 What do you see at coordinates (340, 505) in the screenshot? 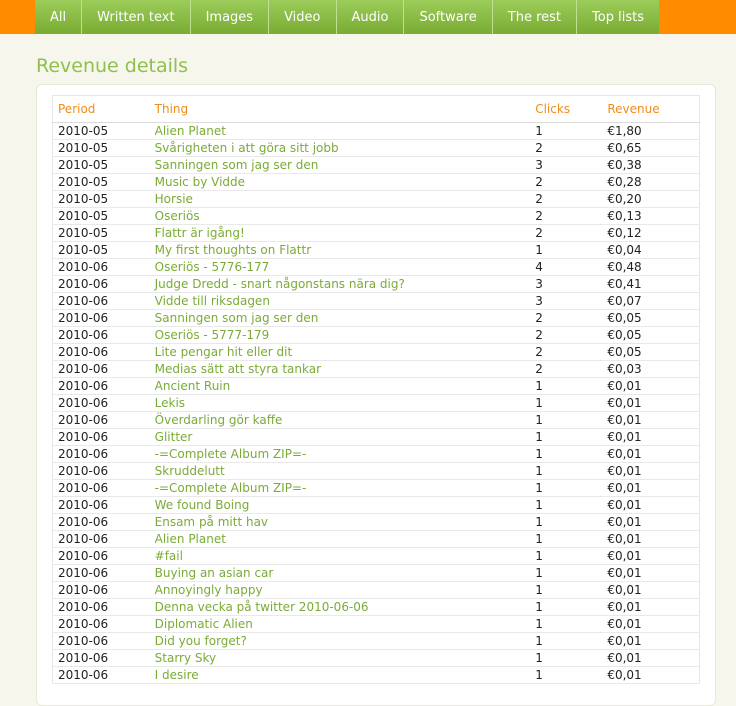
I see `thing-link: We found Boing` at bounding box center [340, 505].